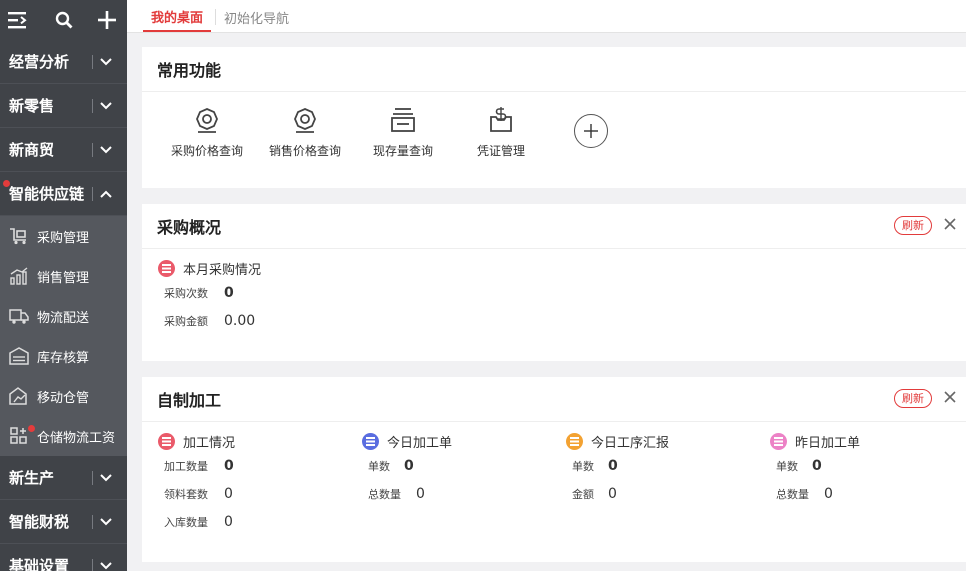 The width and height of the screenshot is (966, 571). I want to click on section-title: 今日加工单, so click(420, 443).